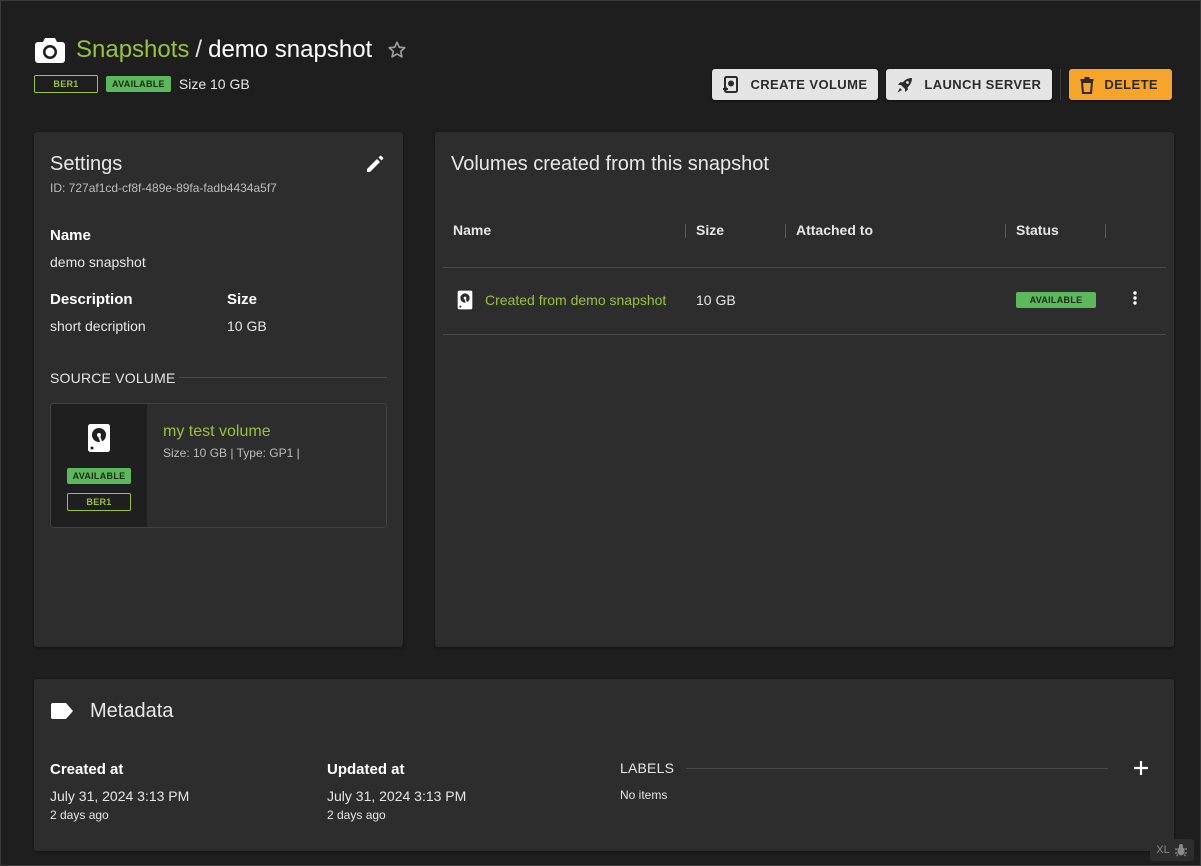  I want to click on description-label: Description, so click(91, 299).